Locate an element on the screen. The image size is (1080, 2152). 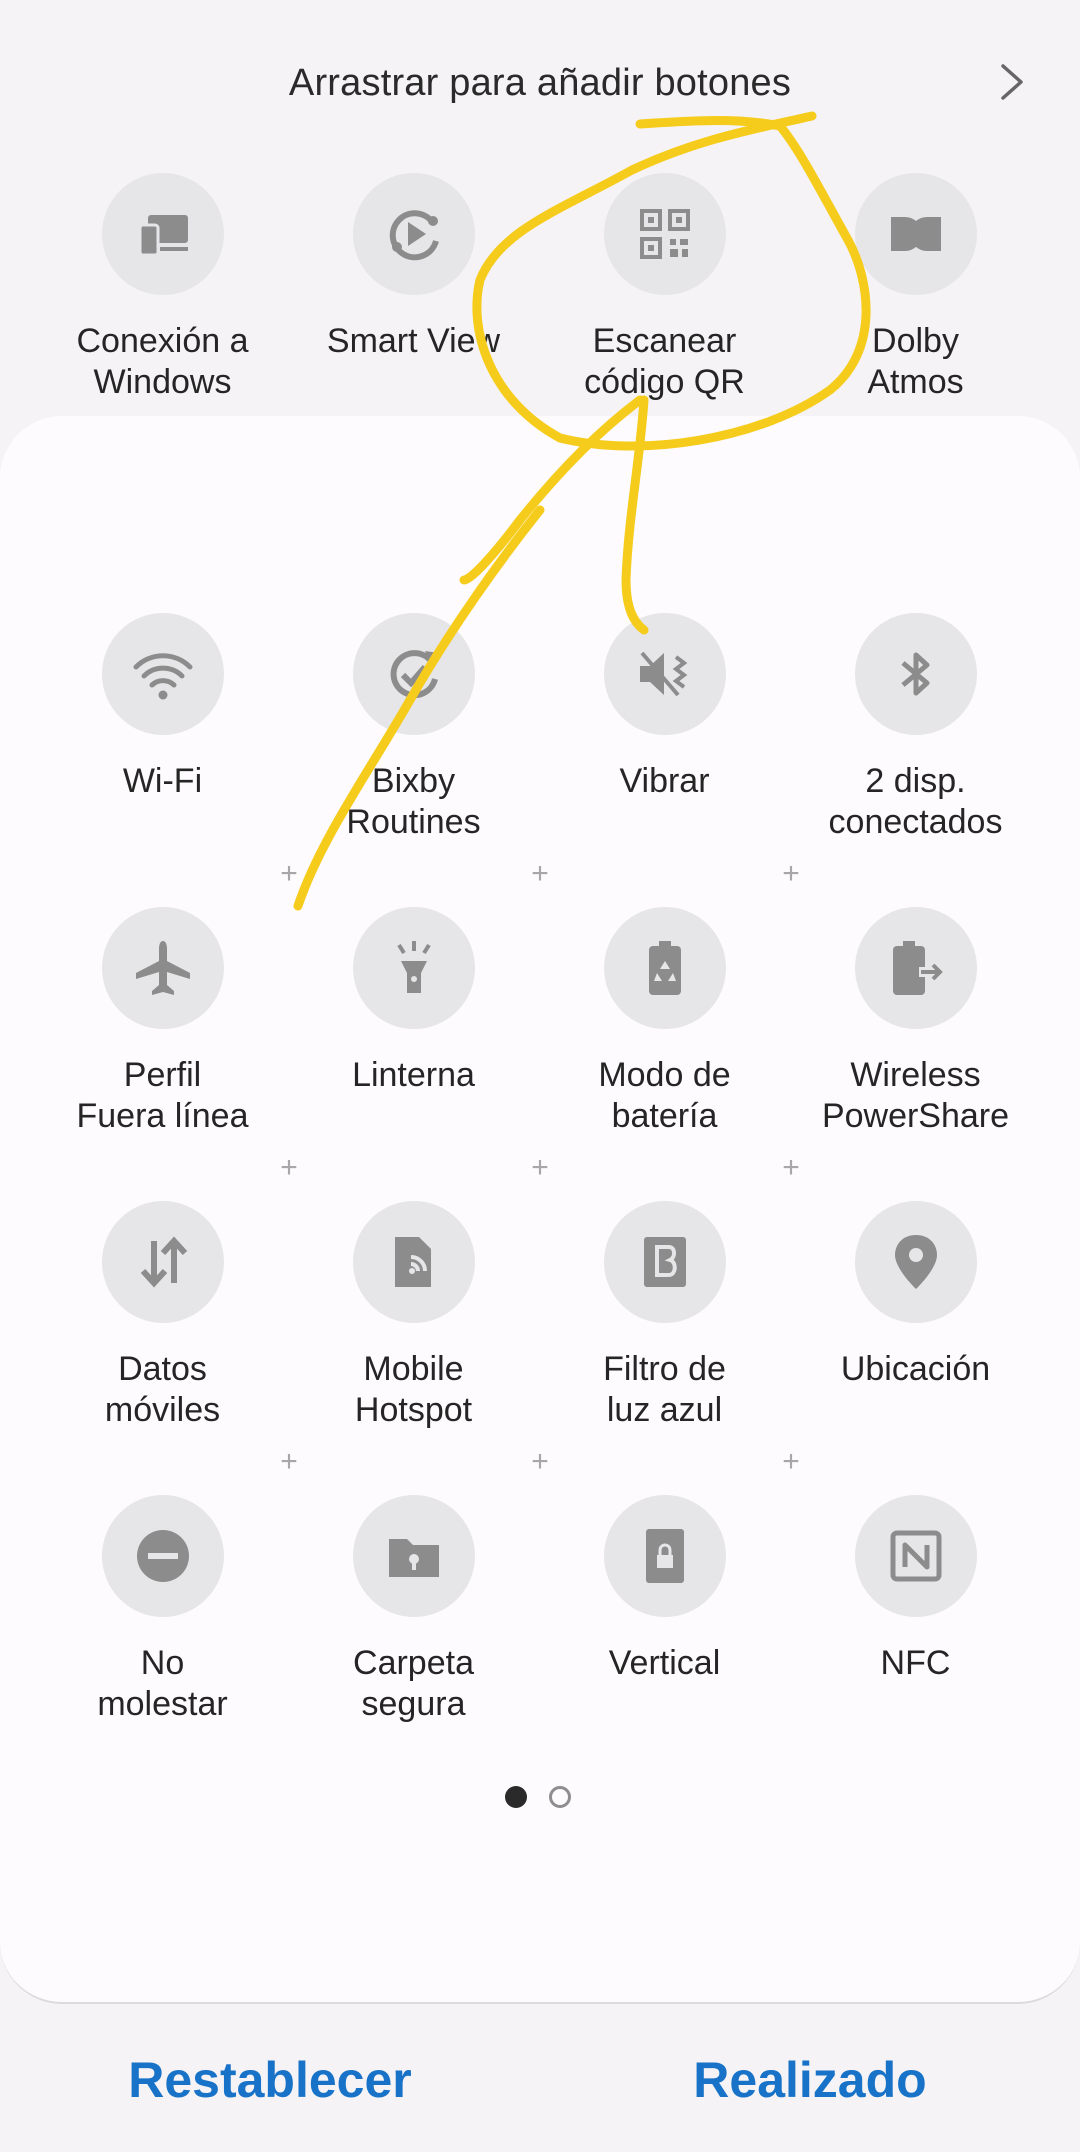
reset-button: Restablecer is located at coordinates (270, 2080).